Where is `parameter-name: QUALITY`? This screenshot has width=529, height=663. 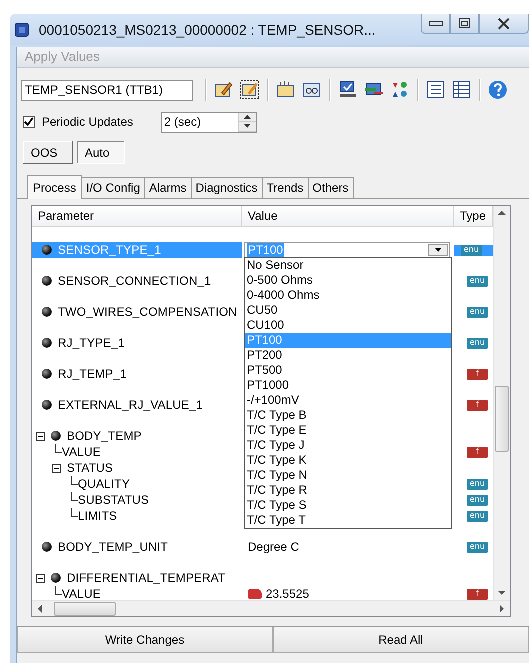 parameter-name: QUALITY is located at coordinates (104, 484).